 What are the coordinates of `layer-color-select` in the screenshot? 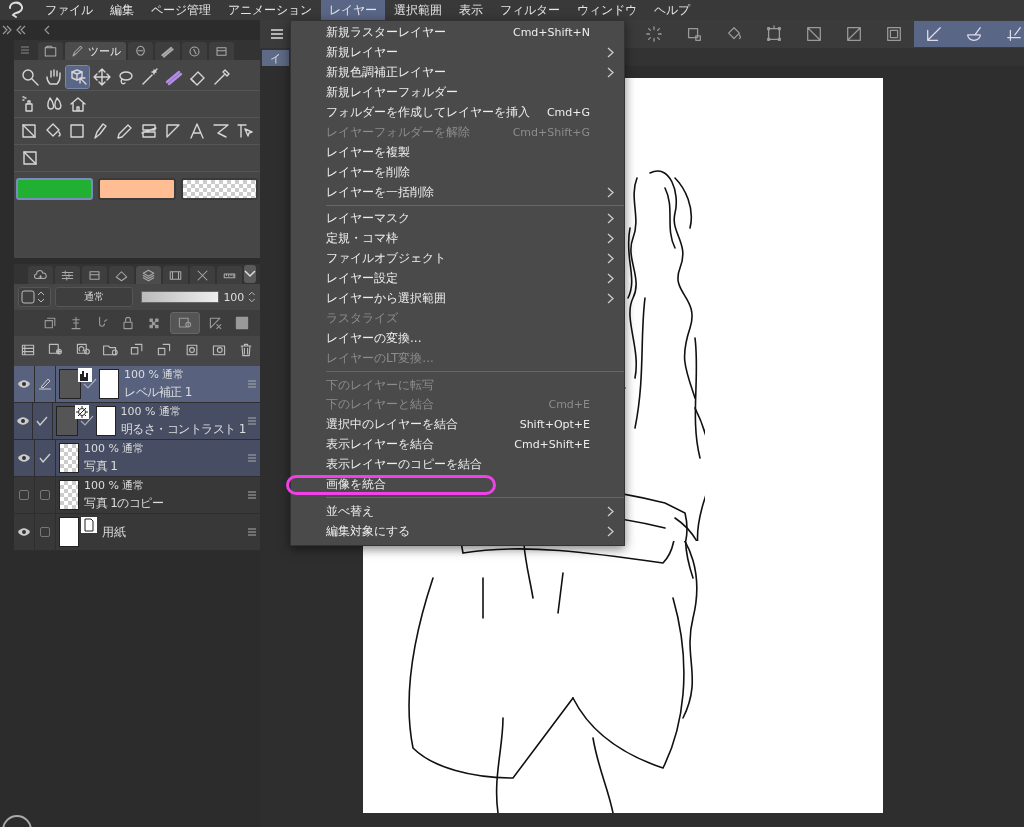 It's located at (34, 297).